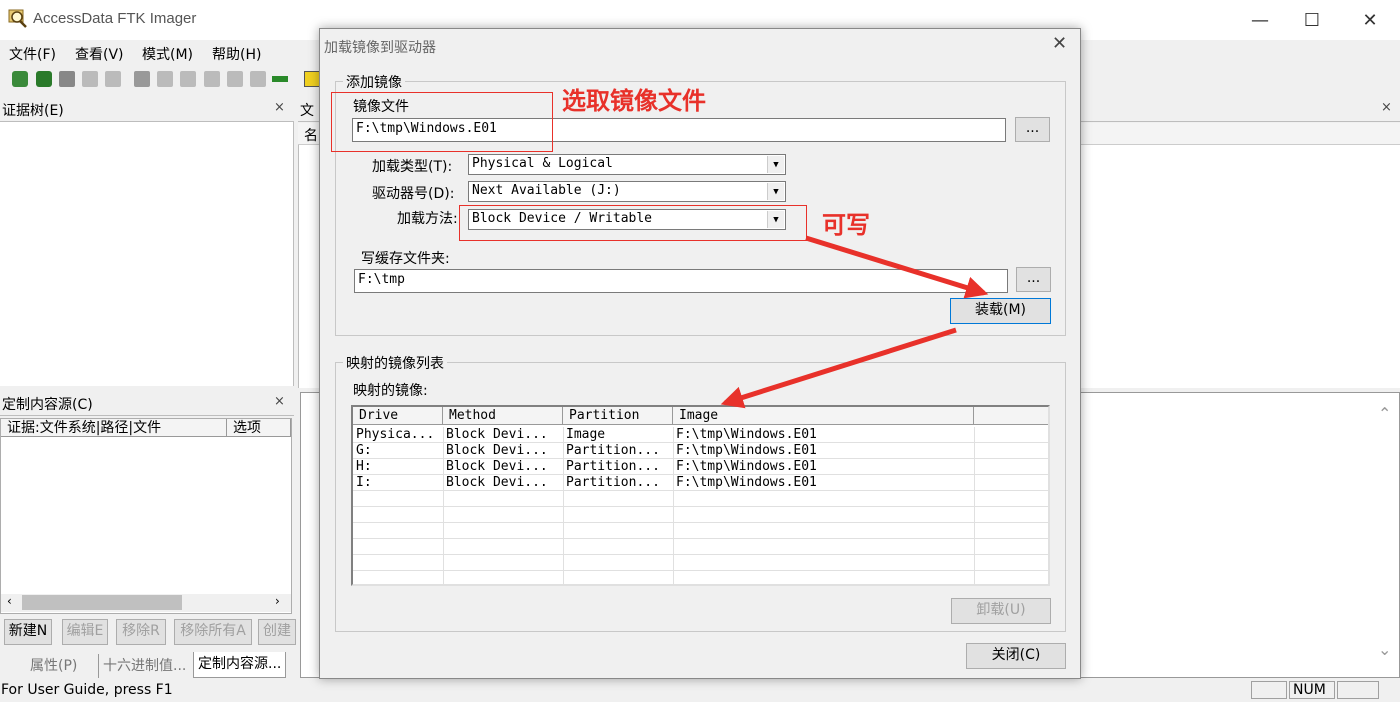 The height and width of the screenshot is (702, 1400). I want to click on cell-drive: H:, so click(364, 466).